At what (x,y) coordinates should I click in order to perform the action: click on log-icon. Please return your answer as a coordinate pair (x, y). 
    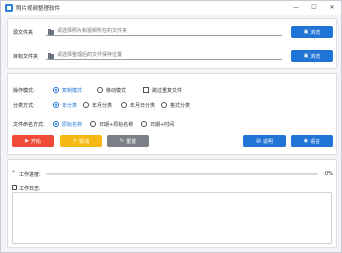
    Looking at the image, I should click on (14, 187).